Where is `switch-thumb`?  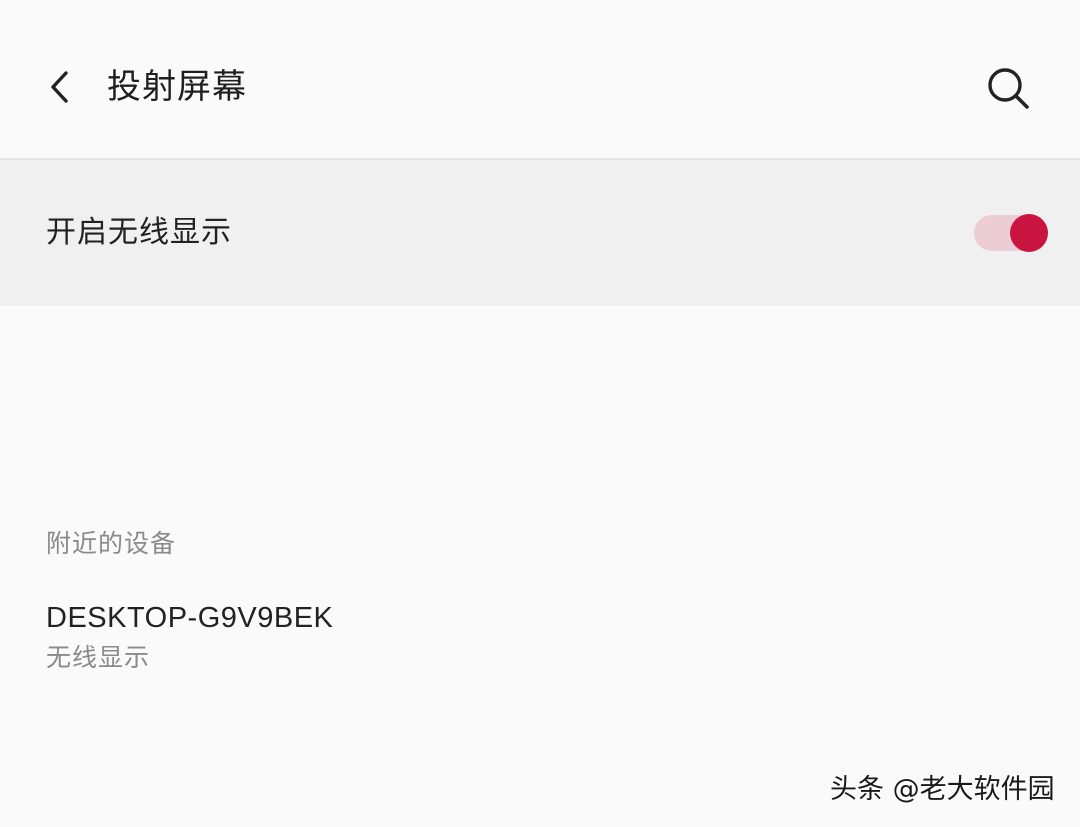
switch-thumb is located at coordinates (1029, 233).